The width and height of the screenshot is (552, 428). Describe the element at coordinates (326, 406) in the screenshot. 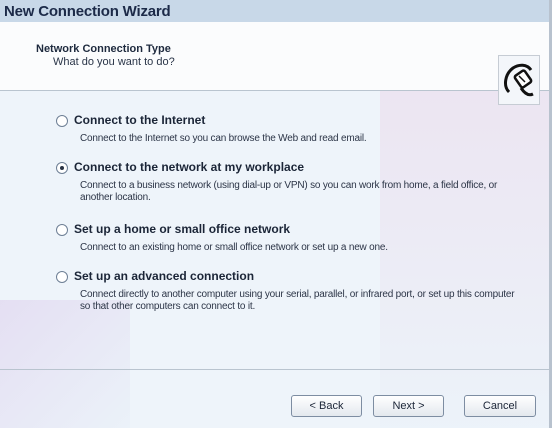

I see `back-button: < Back` at that location.